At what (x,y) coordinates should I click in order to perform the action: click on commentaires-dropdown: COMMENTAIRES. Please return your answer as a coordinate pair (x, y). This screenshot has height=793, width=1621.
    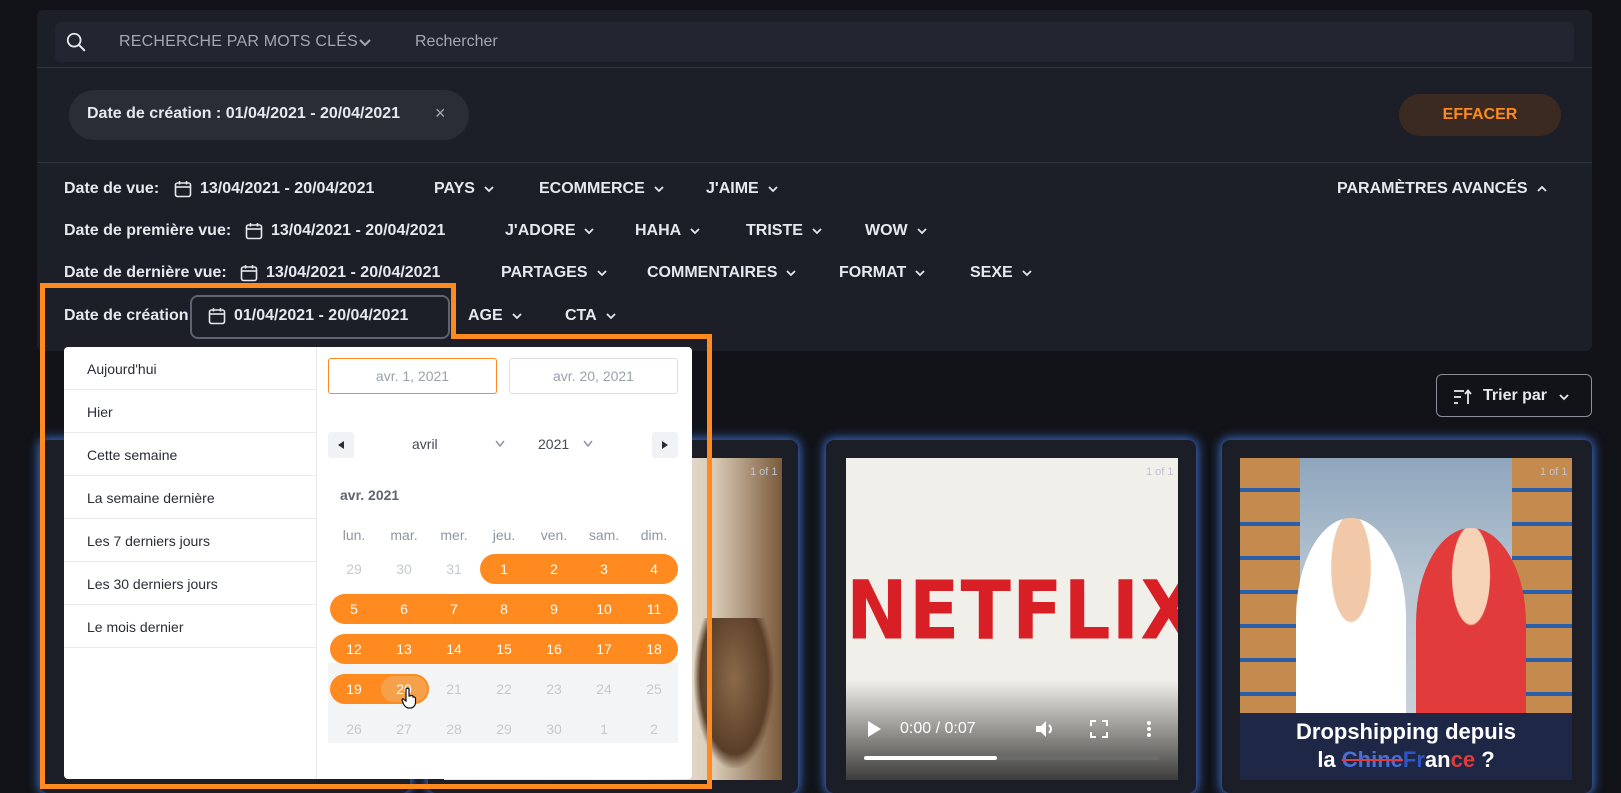
    Looking at the image, I should click on (722, 273).